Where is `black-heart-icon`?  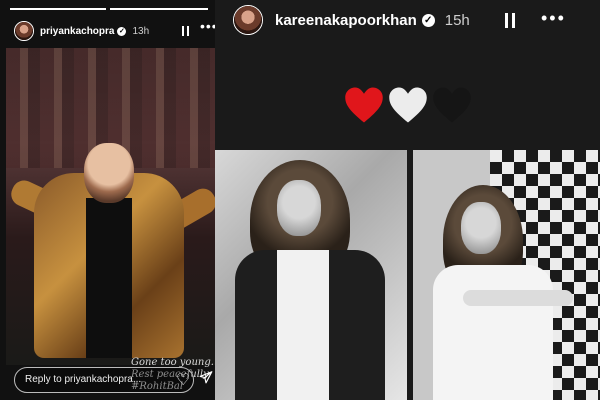 black-heart-icon is located at coordinates (452, 105).